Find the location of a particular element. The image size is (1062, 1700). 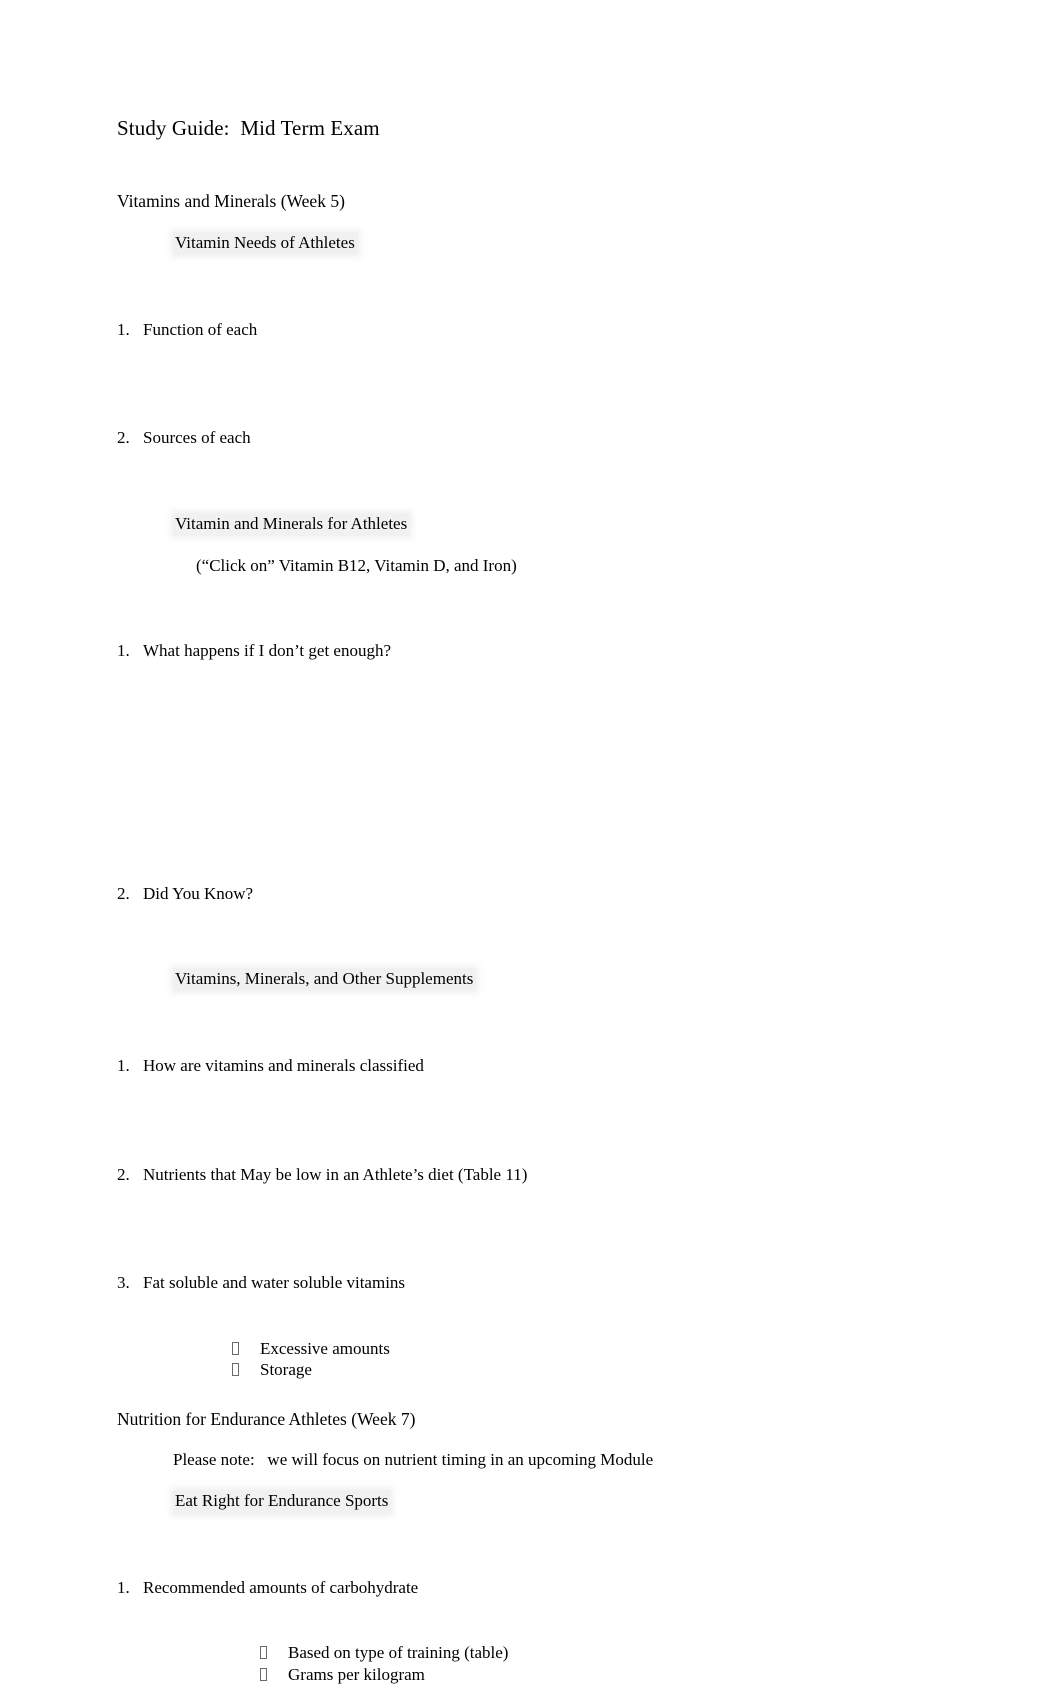

list-item: 2. Did You Know? is located at coordinates (532, 893).